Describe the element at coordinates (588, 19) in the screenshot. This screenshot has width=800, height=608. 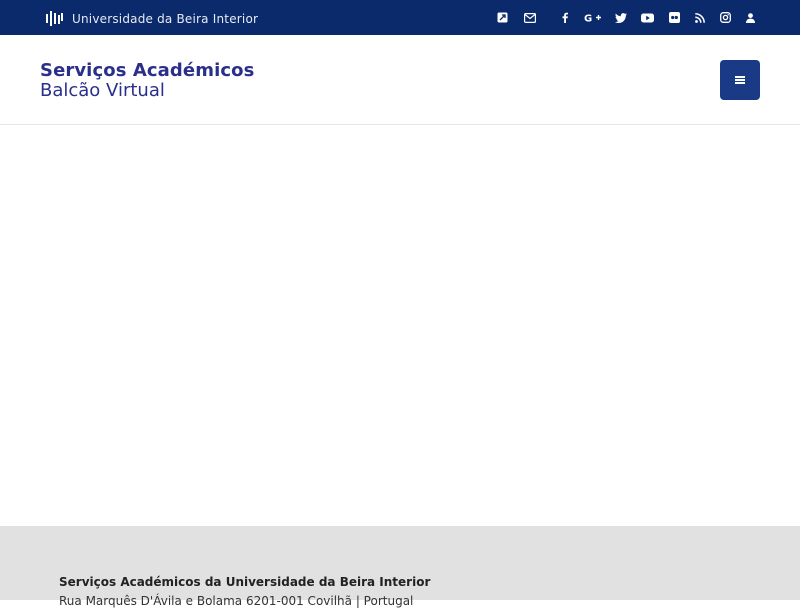
I see `svg-text: G` at that location.